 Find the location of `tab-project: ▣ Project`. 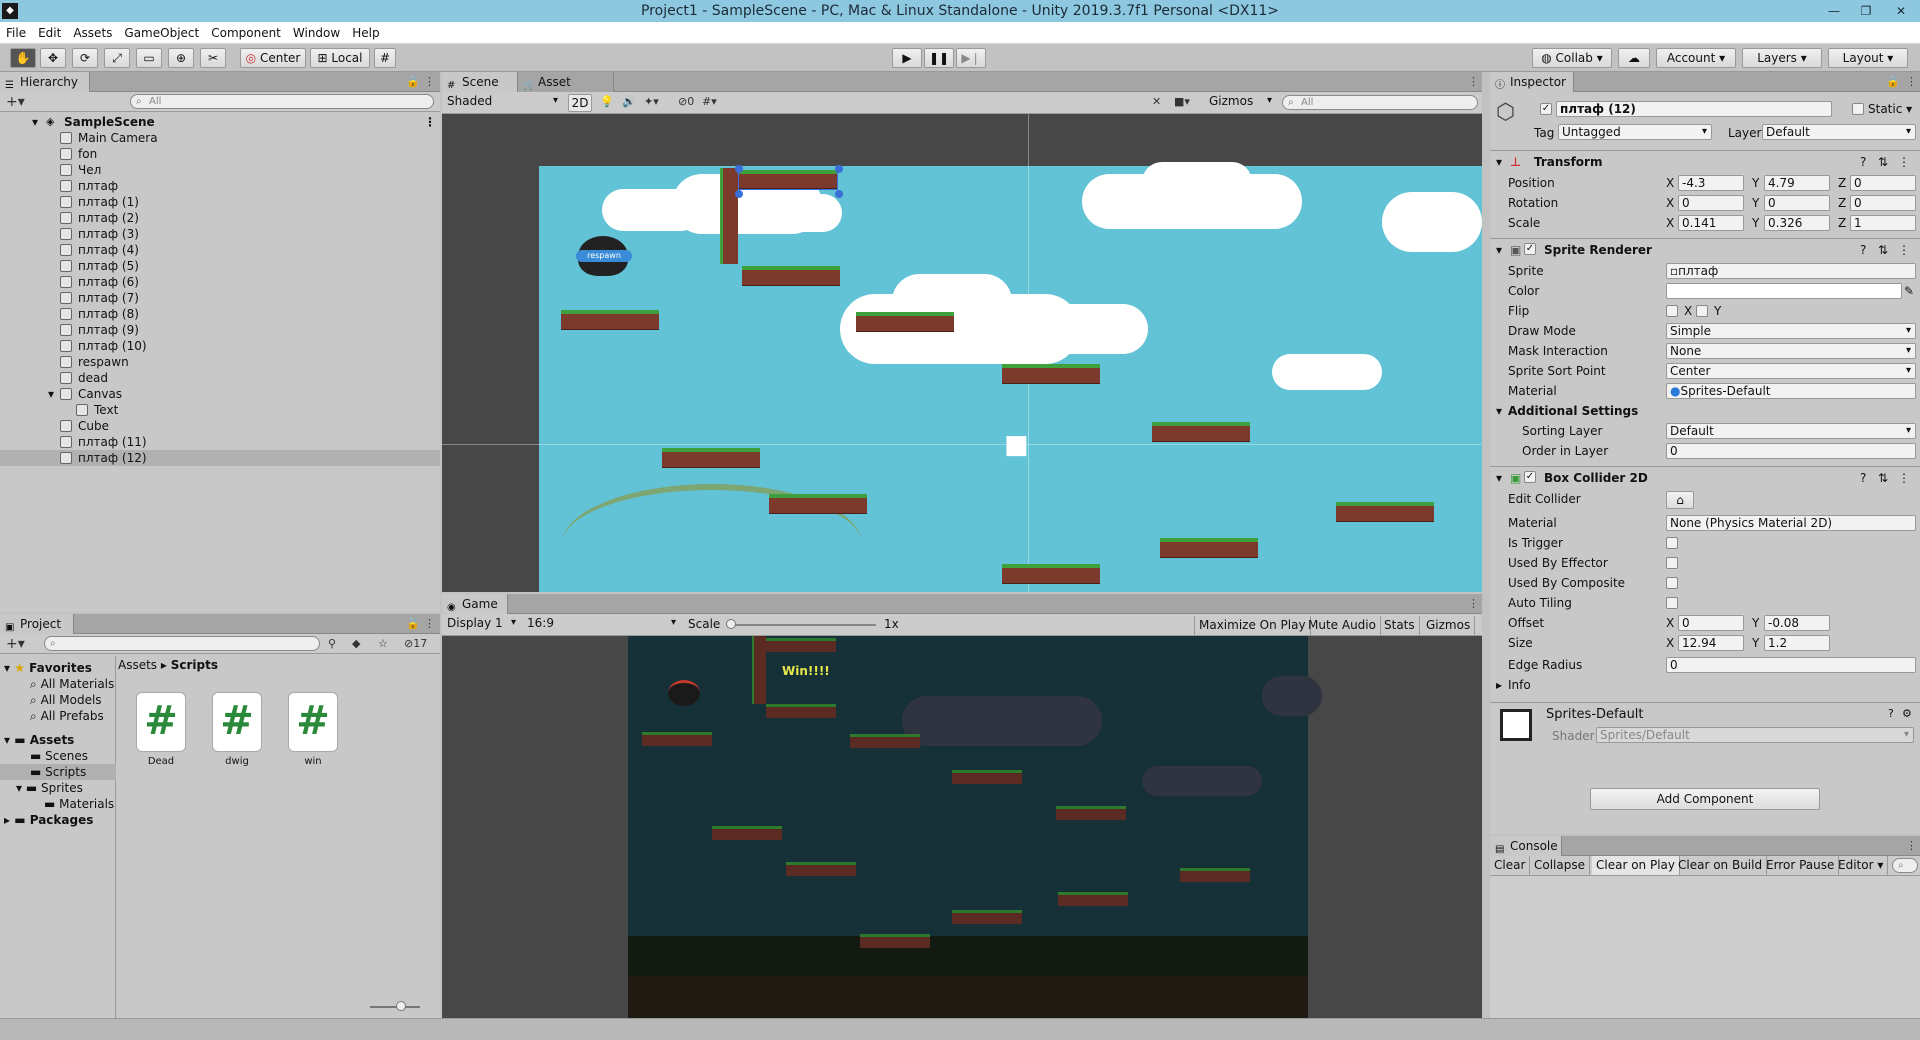

tab-project: ▣ Project is located at coordinates (37, 624).